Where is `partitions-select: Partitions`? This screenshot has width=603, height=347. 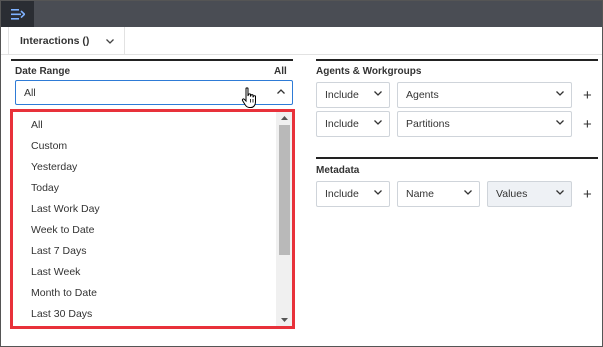
partitions-select: Partitions is located at coordinates (484, 124).